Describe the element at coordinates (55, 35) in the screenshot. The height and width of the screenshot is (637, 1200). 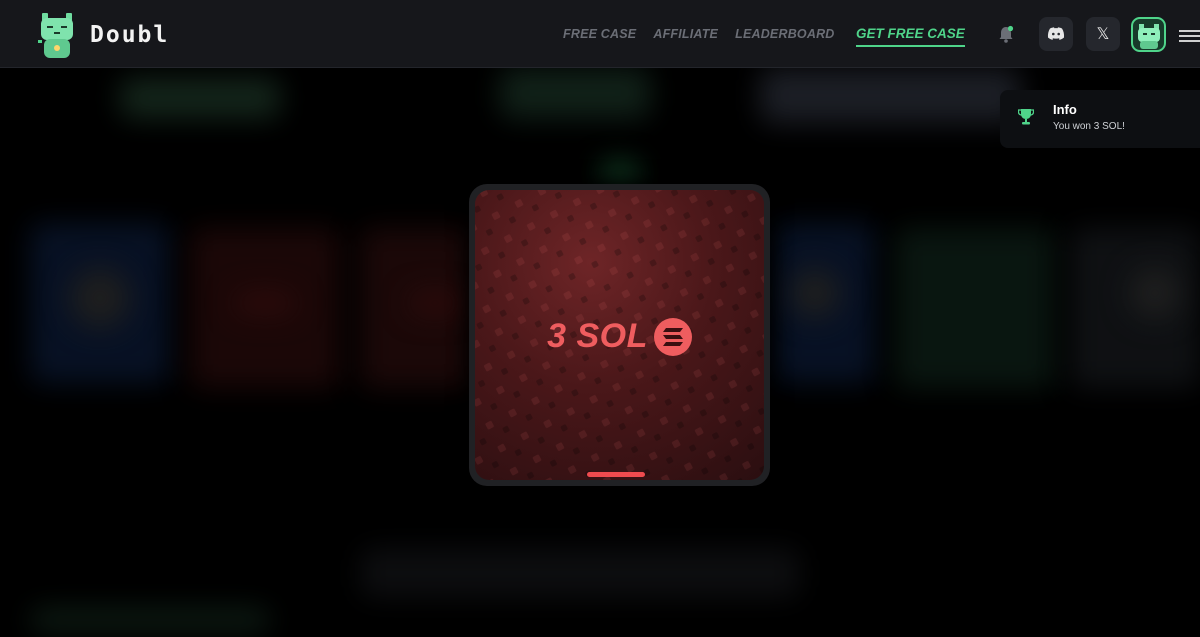
I see `cat-mascot-icon` at that location.